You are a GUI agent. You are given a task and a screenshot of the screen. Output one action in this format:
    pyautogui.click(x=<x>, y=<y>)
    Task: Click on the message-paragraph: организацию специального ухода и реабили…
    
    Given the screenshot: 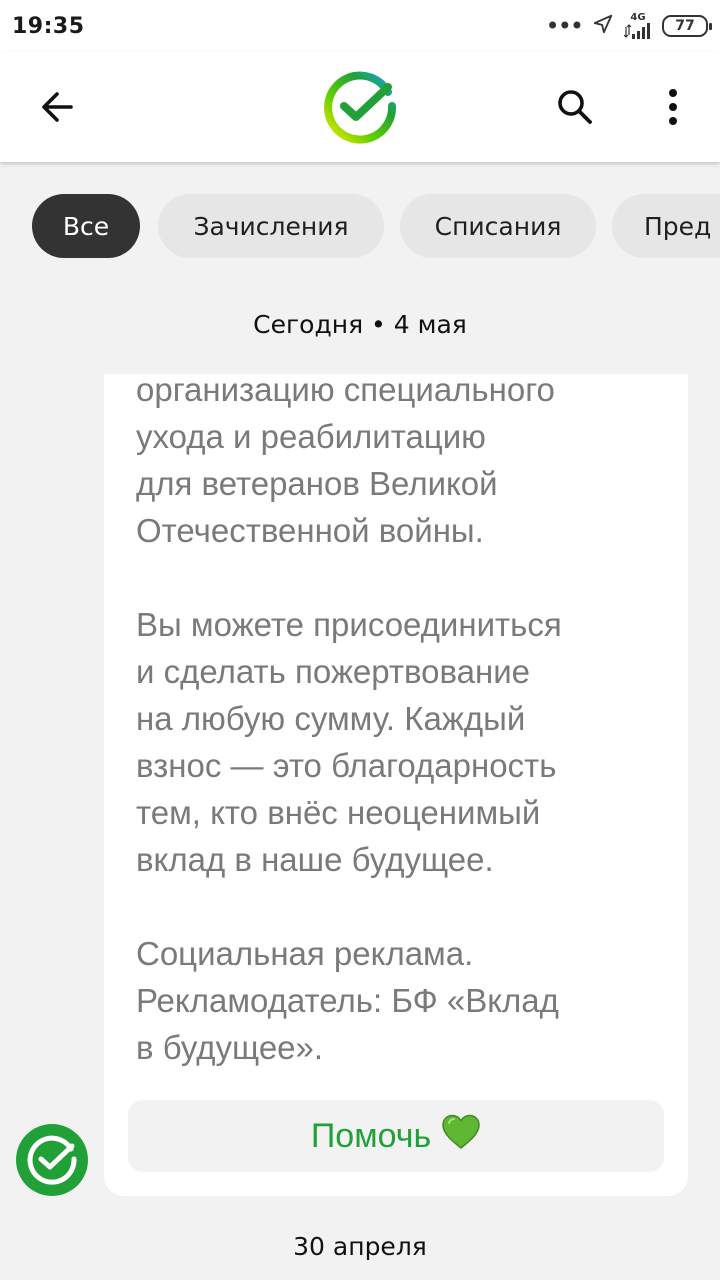 What is the action you would take?
    pyautogui.click(x=406, y=464)
    